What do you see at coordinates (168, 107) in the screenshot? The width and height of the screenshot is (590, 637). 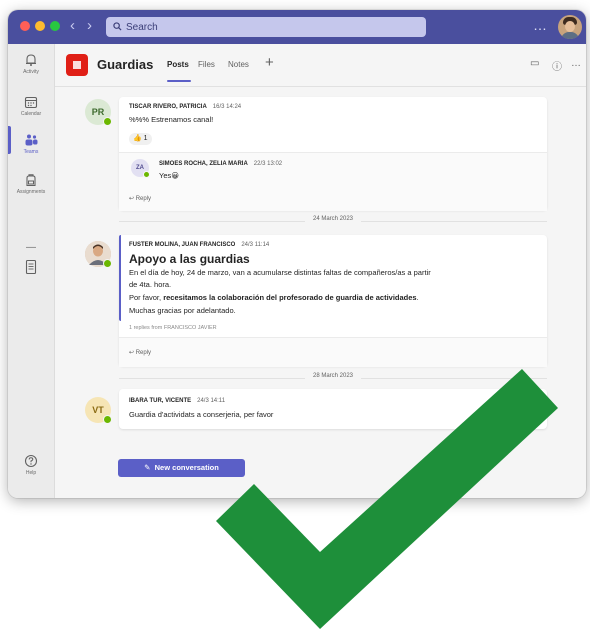 I see `author-name: TISCAR RIVERO, PATRICIA` at bounding box center [168, 107].